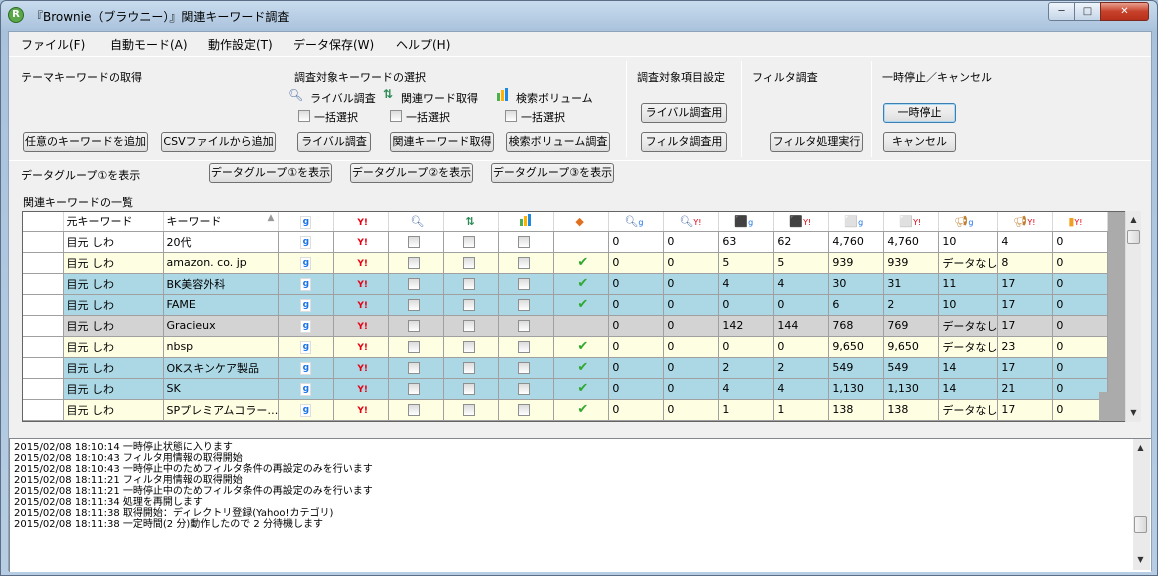  Describe the element at coordinates (1140, 447) in the screenshot. I see `scroll-up-arrow-icon: ▲` at that location.